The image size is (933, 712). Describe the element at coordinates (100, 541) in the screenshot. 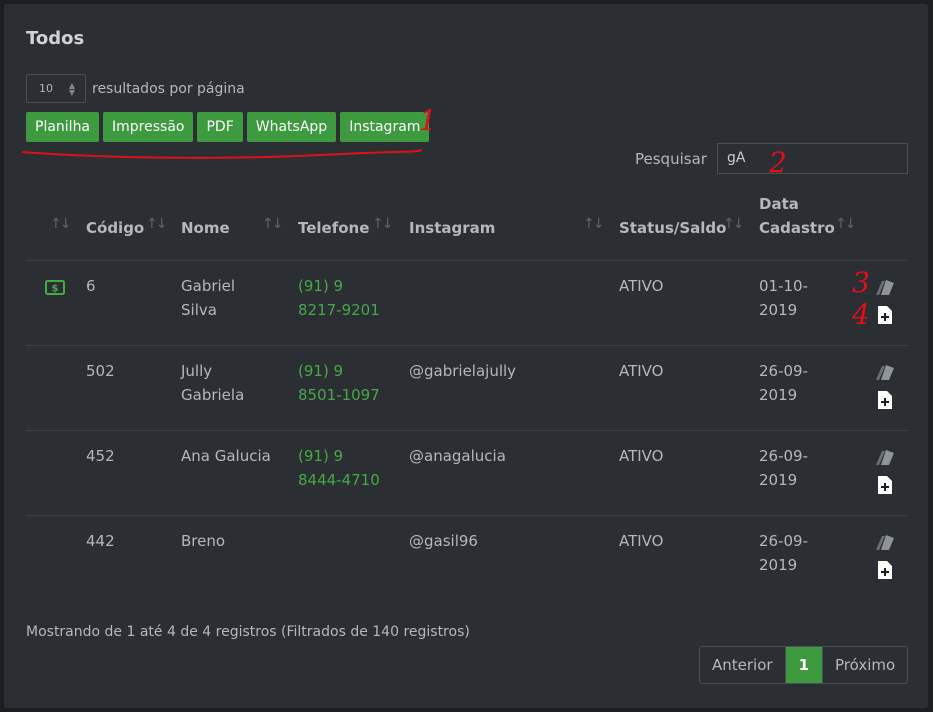

I see `cell-codigo: 442` at that location.